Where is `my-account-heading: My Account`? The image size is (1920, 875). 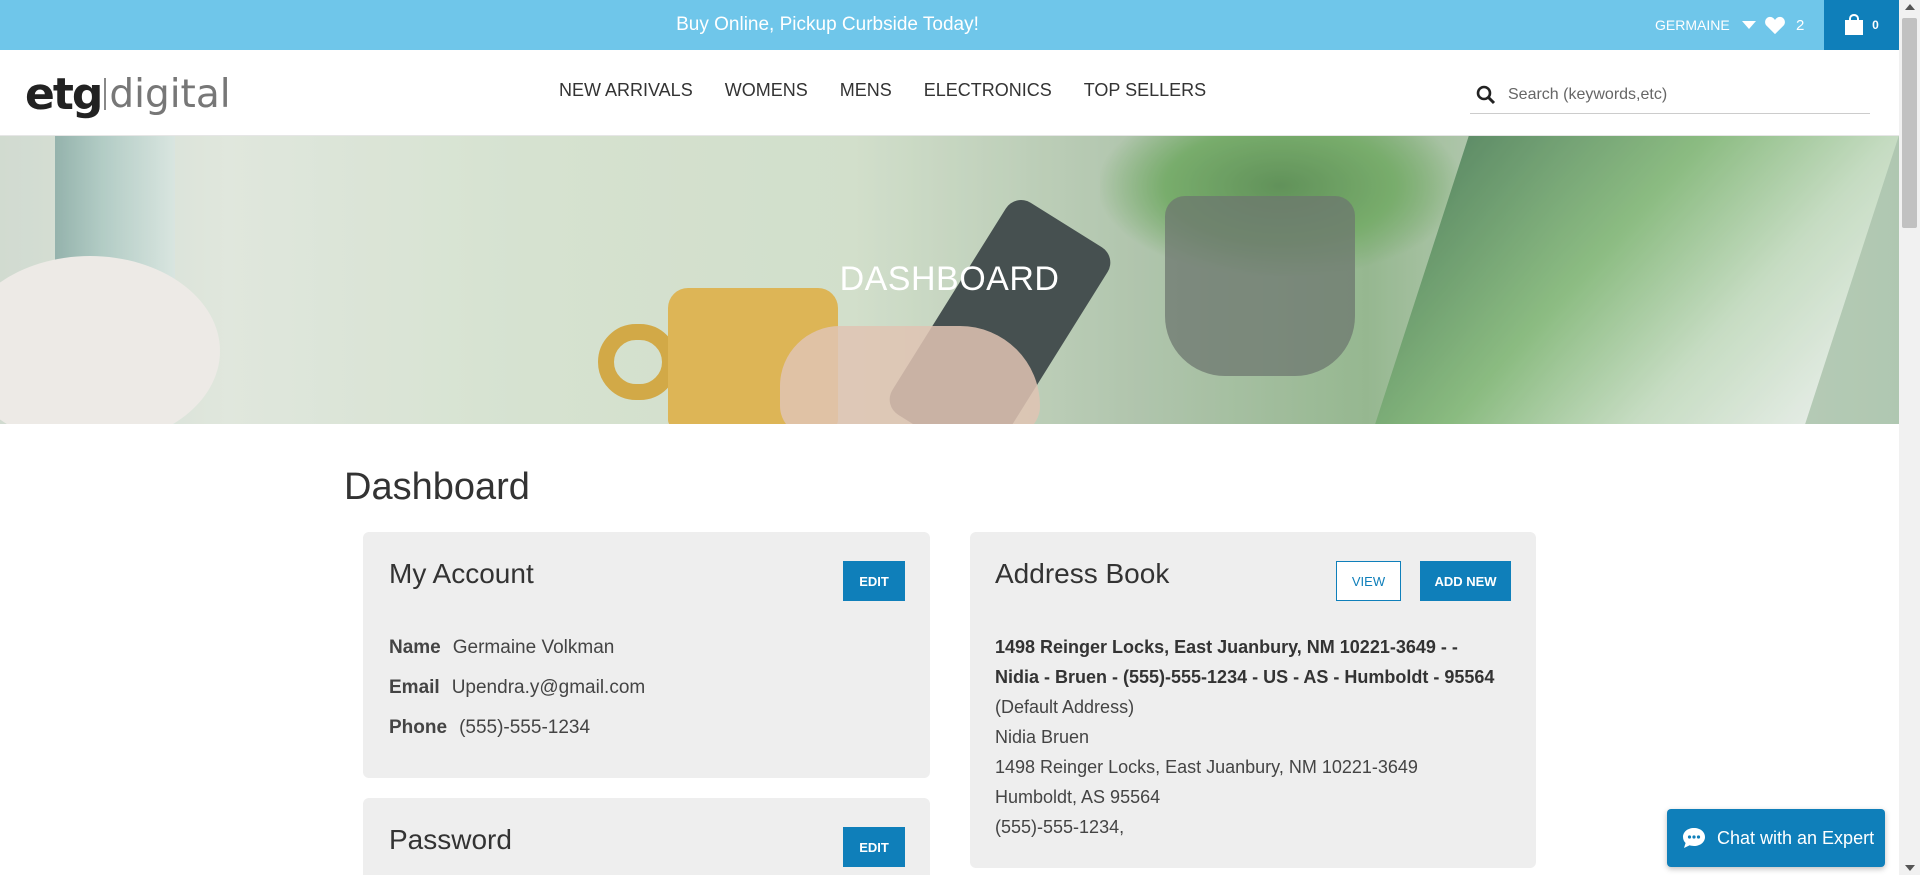 my-account-heading: My Account is located at coordinates (461, 573).